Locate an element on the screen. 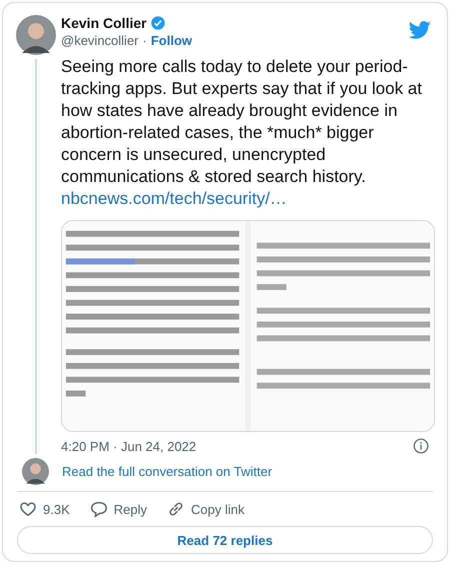 This screenshot has height=564, width=450. bird-logo-icon is located at coordinates (420, 30).